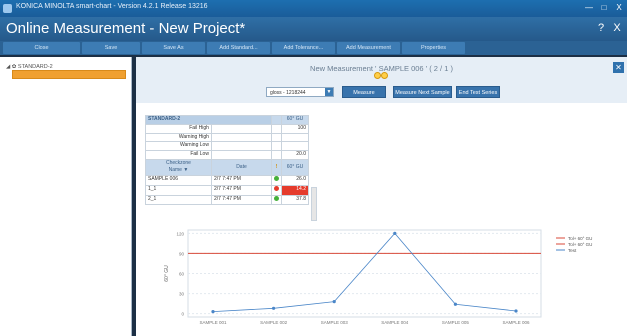  What do you see at coordinates (433, 48) in the screenshot?
I see `properties-button: Properties` at bounding box center [433, 48].